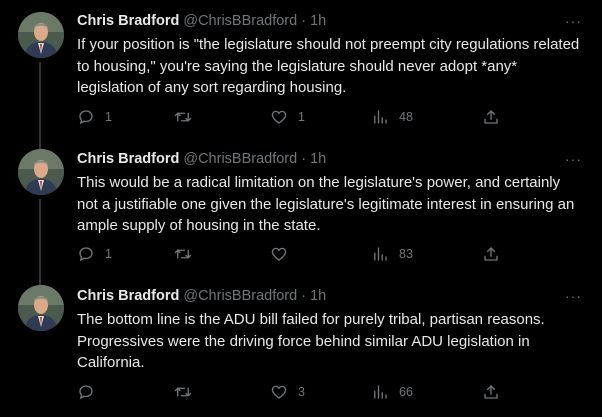 The height and width of the screenshot is (417, 602). Describe the element at coordinates (301, 117) in the screenshot. I see `like-count: 1` at that location.